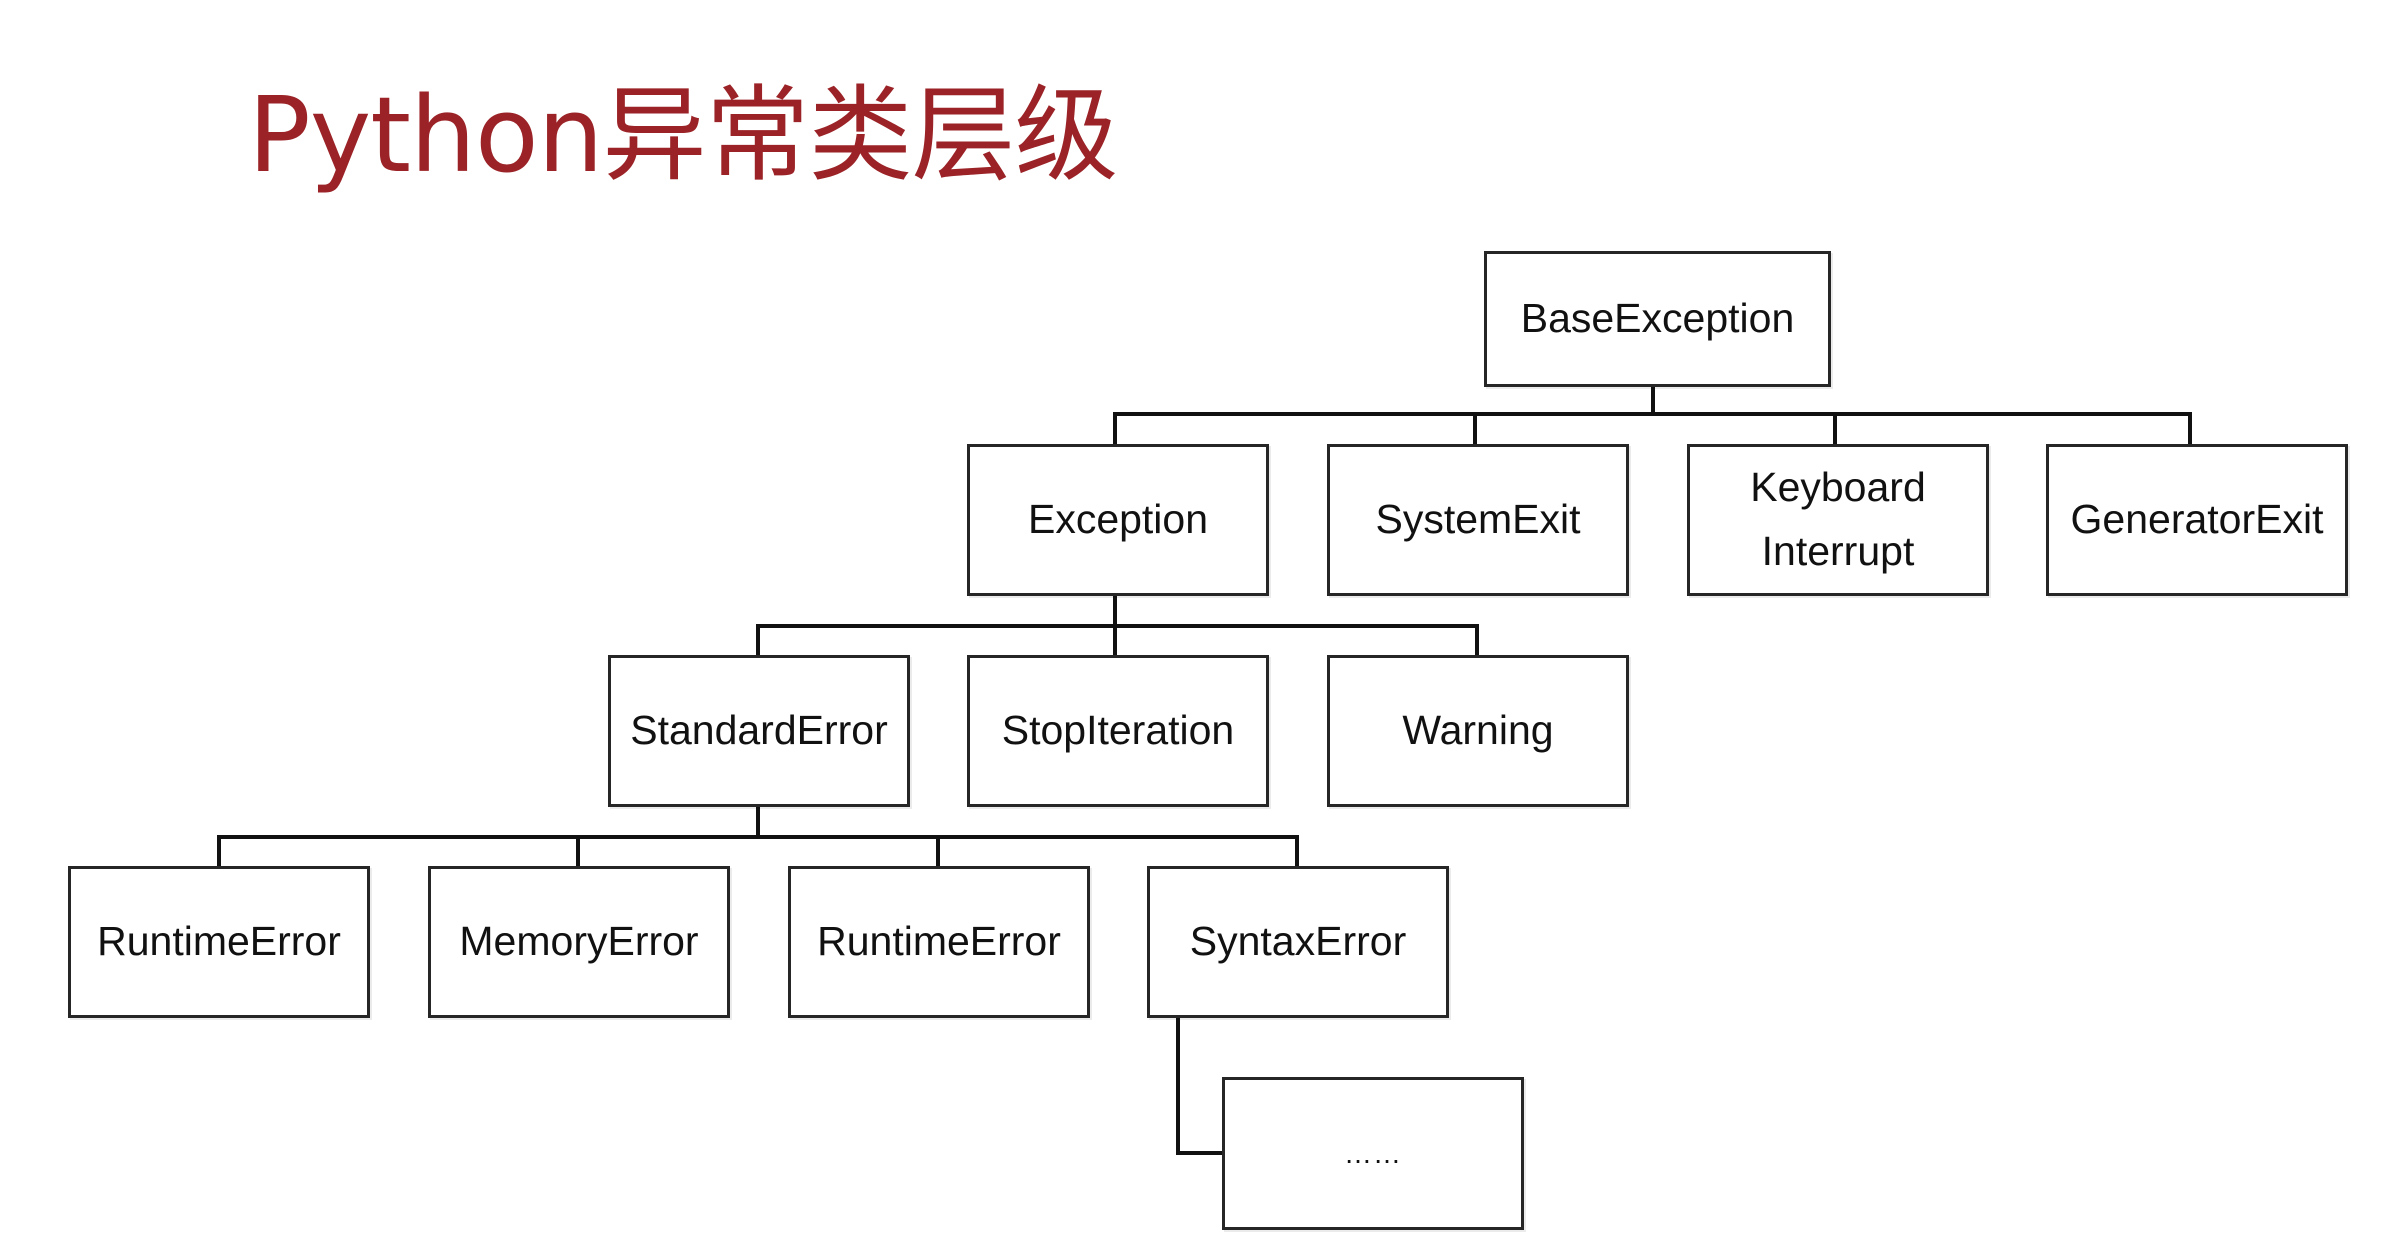 Image resolution: width=2398 pixels, height=1238 pixels. What do you see at coordinates (1298, 942) in the screenshot?
I see `node-syntax-error: SyntaxError` at bounding box center [1298, 942].